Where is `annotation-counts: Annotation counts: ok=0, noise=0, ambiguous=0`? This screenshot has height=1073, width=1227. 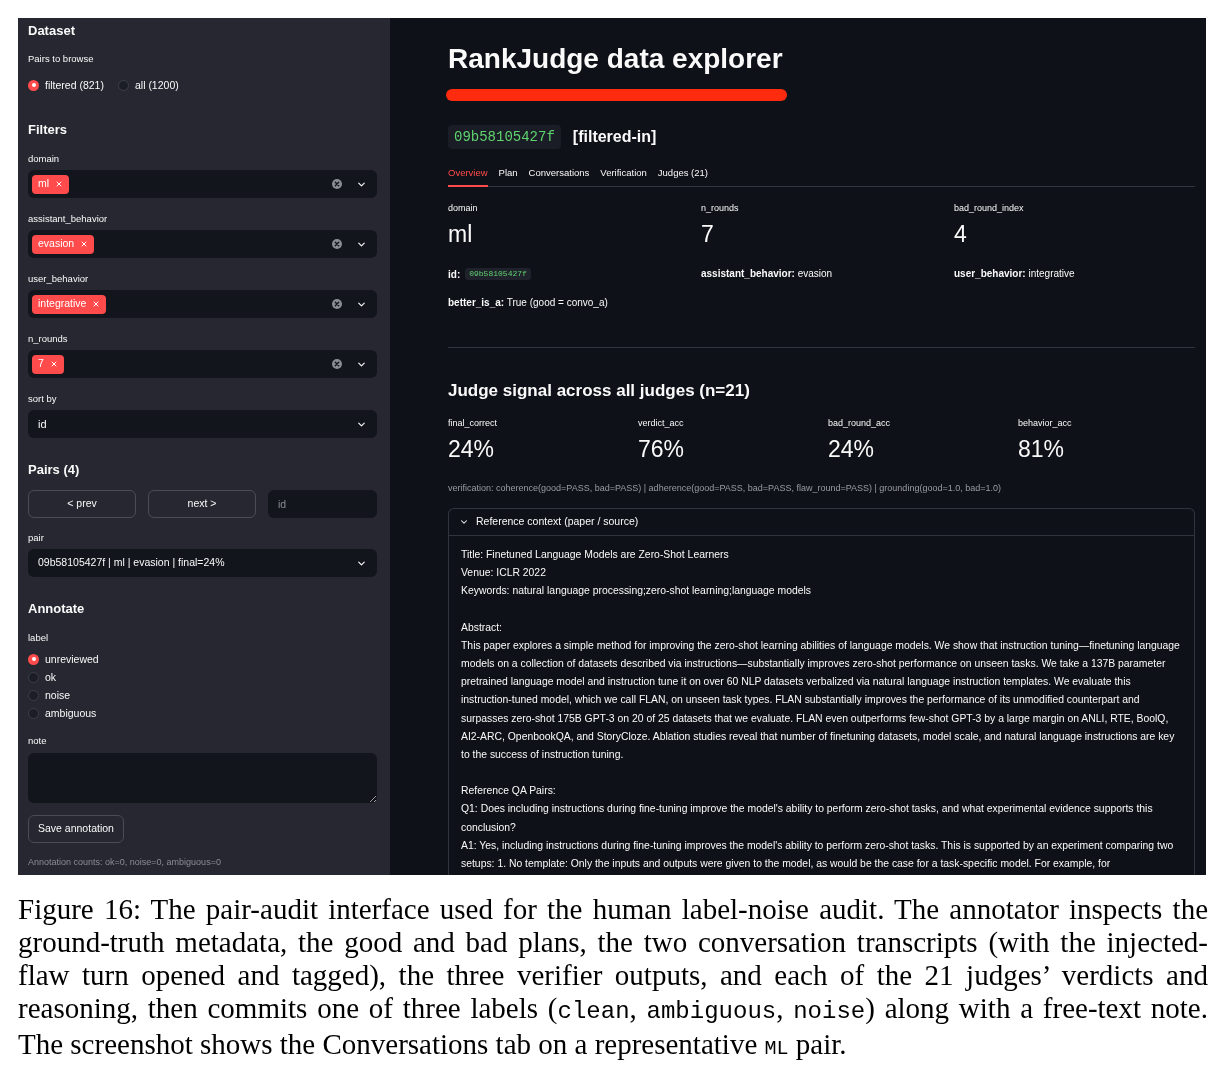 annotation-counts: Annotation counts: ok=0, noise=0, ambiguous=0 is located at coordinates (125, 862).